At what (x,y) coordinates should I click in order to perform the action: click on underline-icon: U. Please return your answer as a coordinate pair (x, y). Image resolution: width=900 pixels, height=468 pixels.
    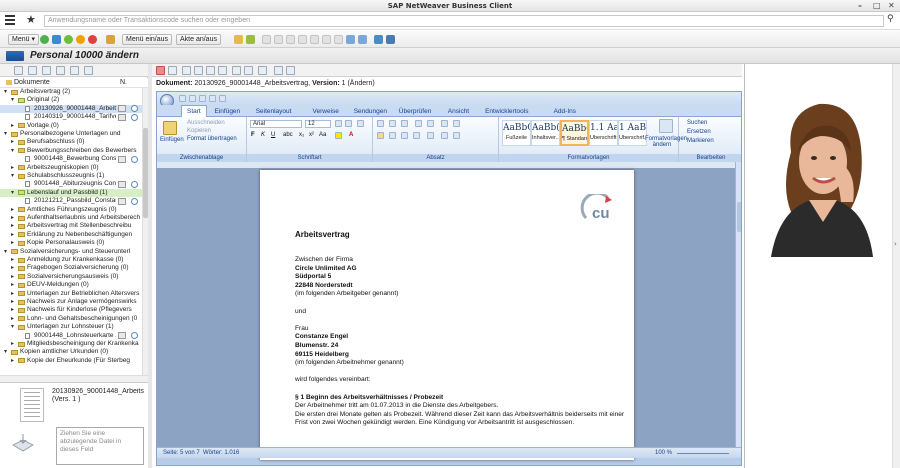
    Looking at the image, I should click on (273, 135).